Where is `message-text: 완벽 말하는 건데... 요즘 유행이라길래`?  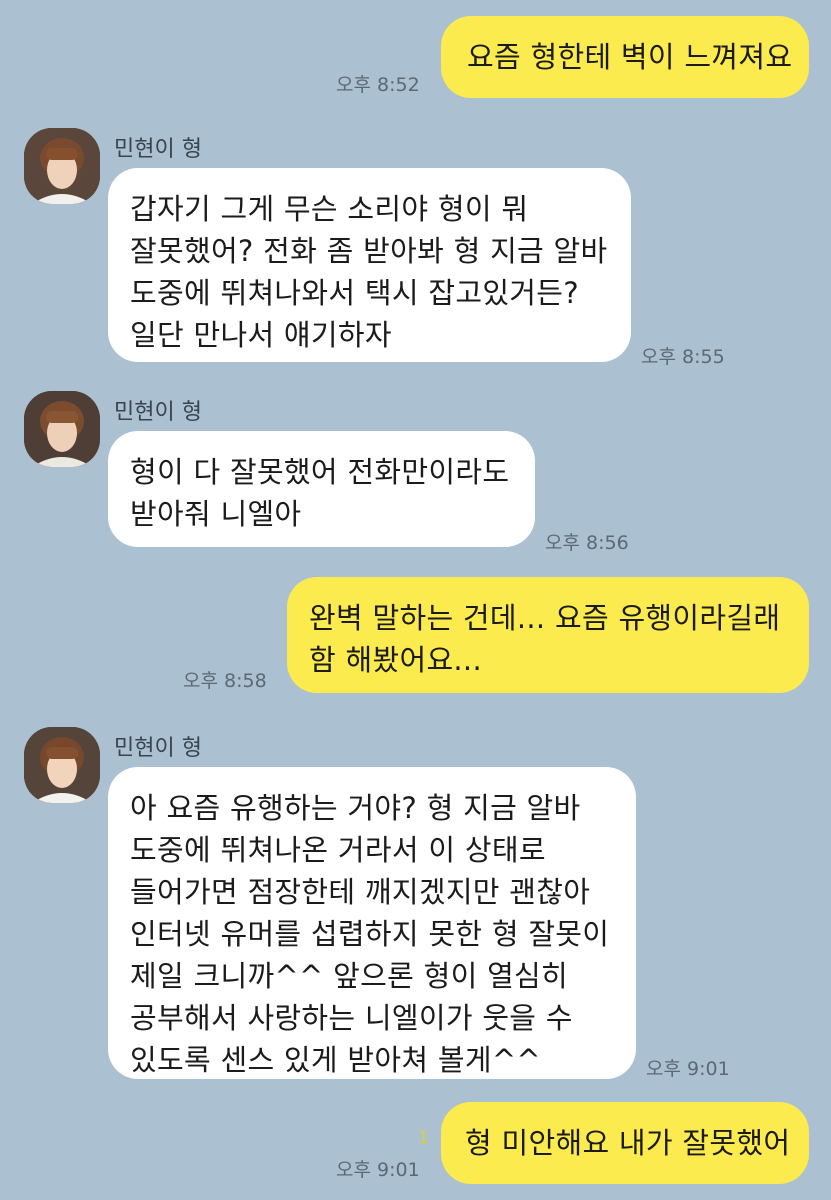 message-text: 완벽 말하는 건데... 요즘 유행이라길래 is located at coordinates (545, 618).